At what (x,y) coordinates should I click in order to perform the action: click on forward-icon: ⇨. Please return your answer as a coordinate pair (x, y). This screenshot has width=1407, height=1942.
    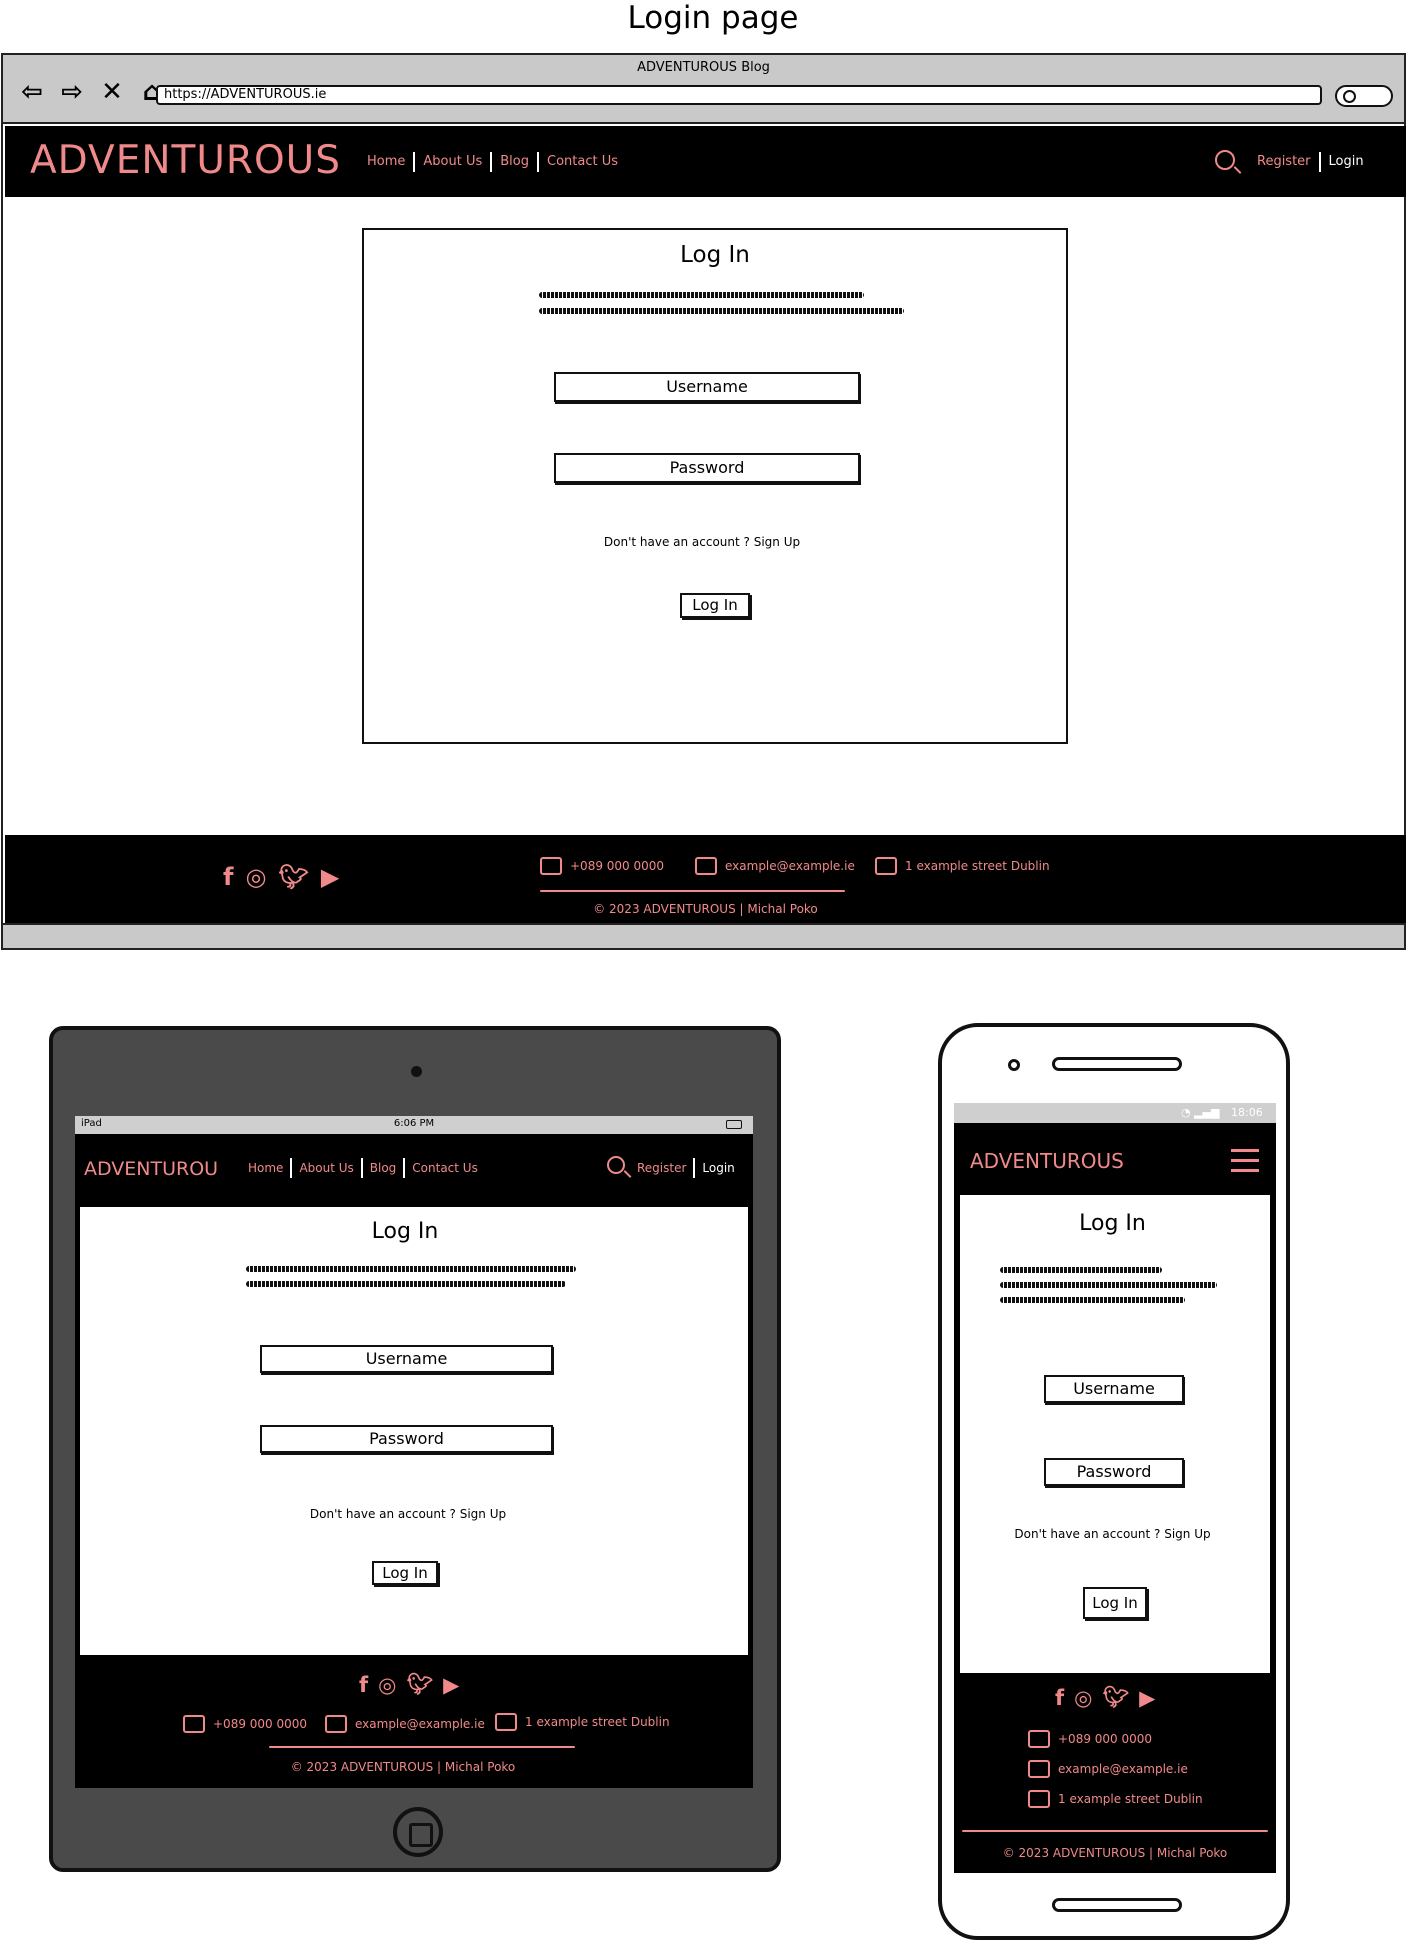
    Looking at the image, I should click on (72, 92).